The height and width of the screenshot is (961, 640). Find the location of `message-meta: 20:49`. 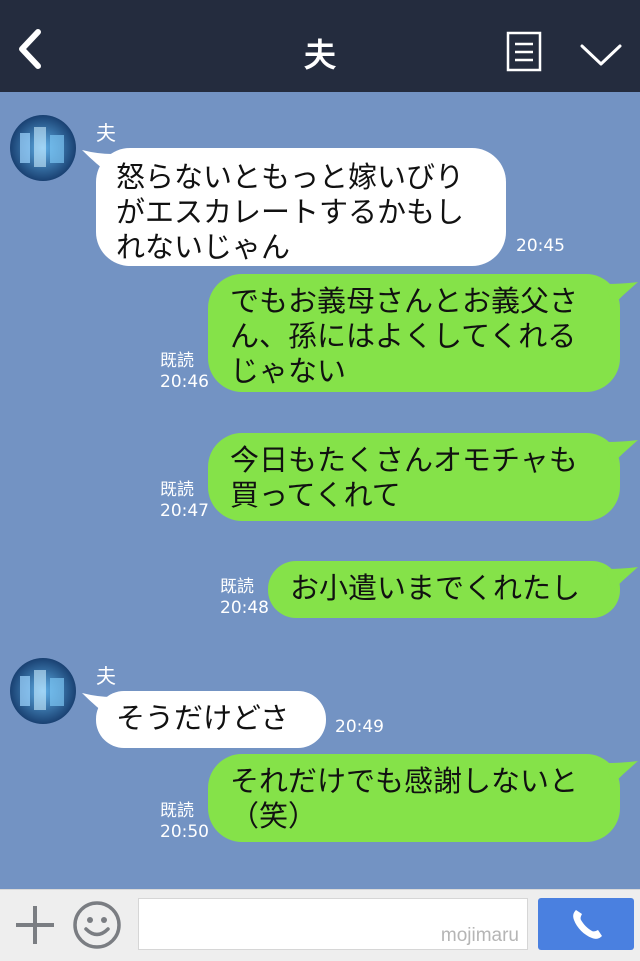

message-meta: 20:49 is located at coordinates (359, 727).